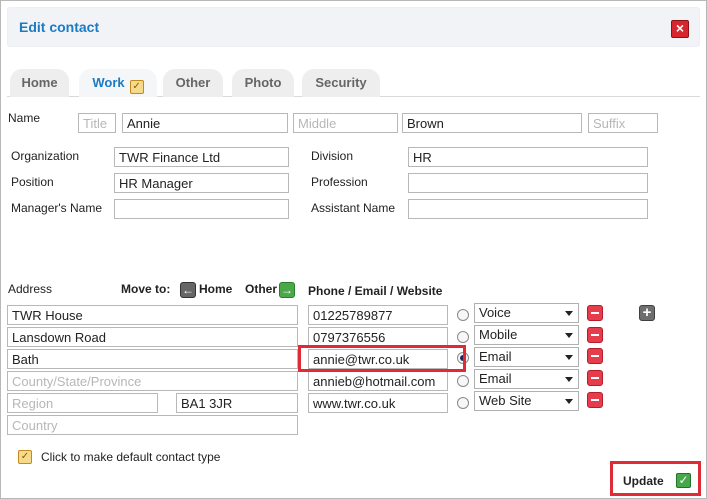 The height and width of the screenshot is (499, 707). Describe the element at coordinates (353, 208) in the screenshot. I see `assistant-name-label: Assistant Name` at that location.